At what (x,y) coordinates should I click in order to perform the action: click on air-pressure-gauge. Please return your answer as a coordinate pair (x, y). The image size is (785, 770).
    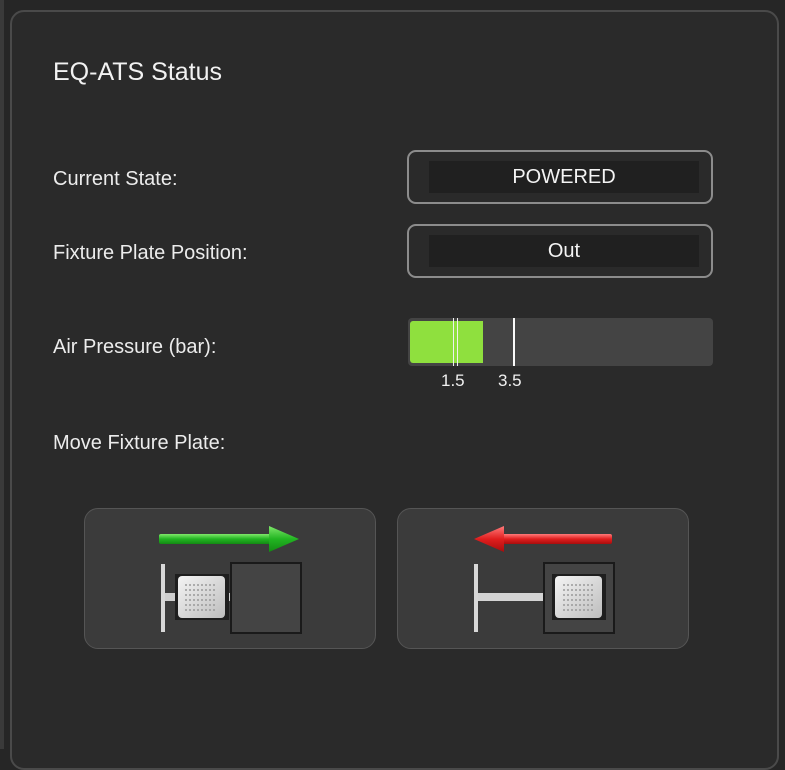
    Looking at the image, I should click on (560, 342).